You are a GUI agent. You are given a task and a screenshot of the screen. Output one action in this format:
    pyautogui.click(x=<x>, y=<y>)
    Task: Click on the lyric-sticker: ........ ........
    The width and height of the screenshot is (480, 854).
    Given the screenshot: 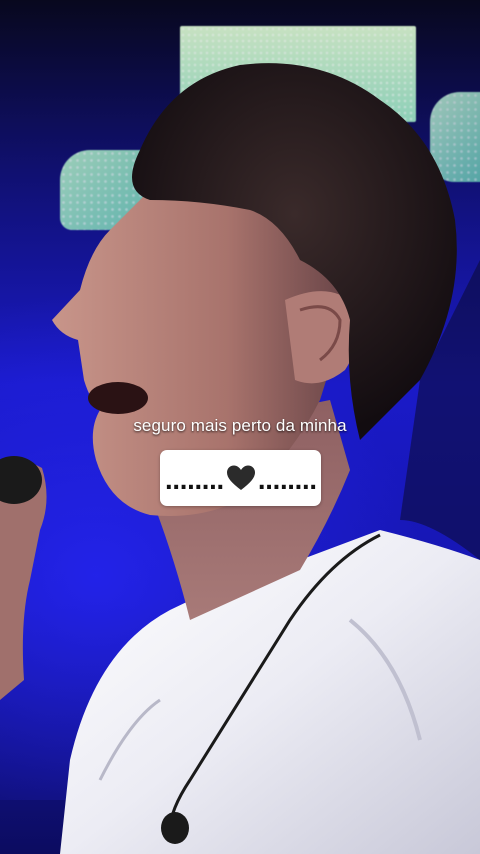 What is the action you would take?
    pyautogui.click(x=240, y=478)
    